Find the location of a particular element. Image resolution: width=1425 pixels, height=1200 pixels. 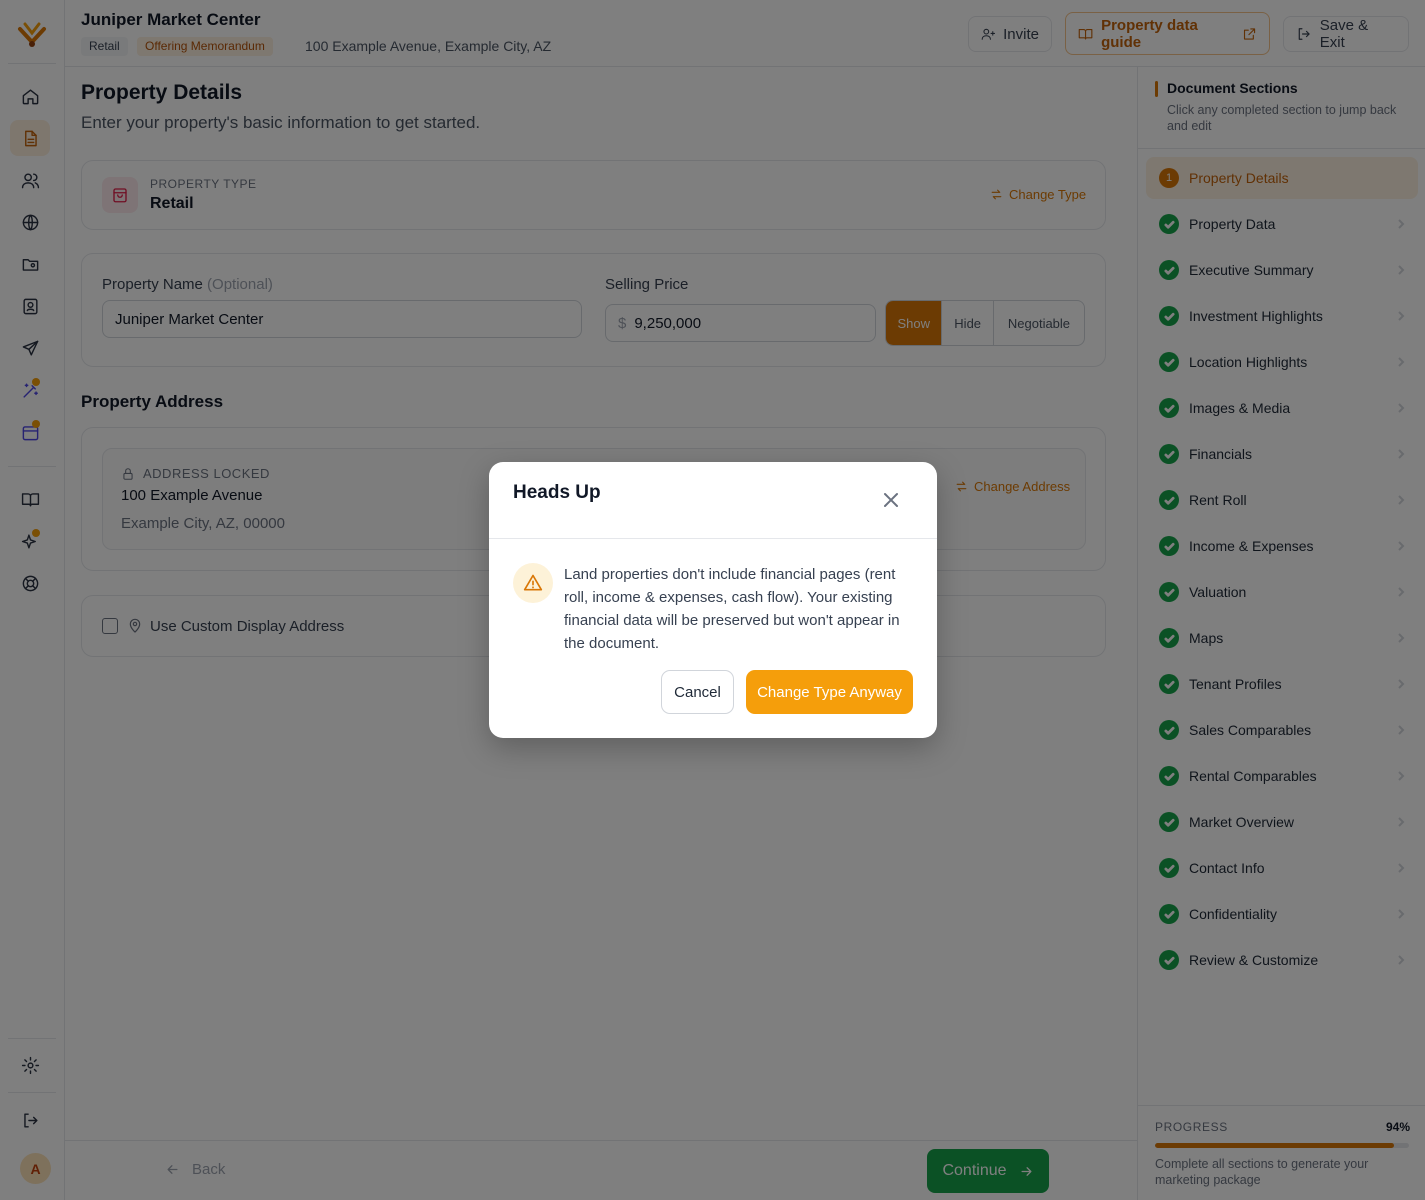

cancel-button: Cancel is located at coordinates (697, 692).